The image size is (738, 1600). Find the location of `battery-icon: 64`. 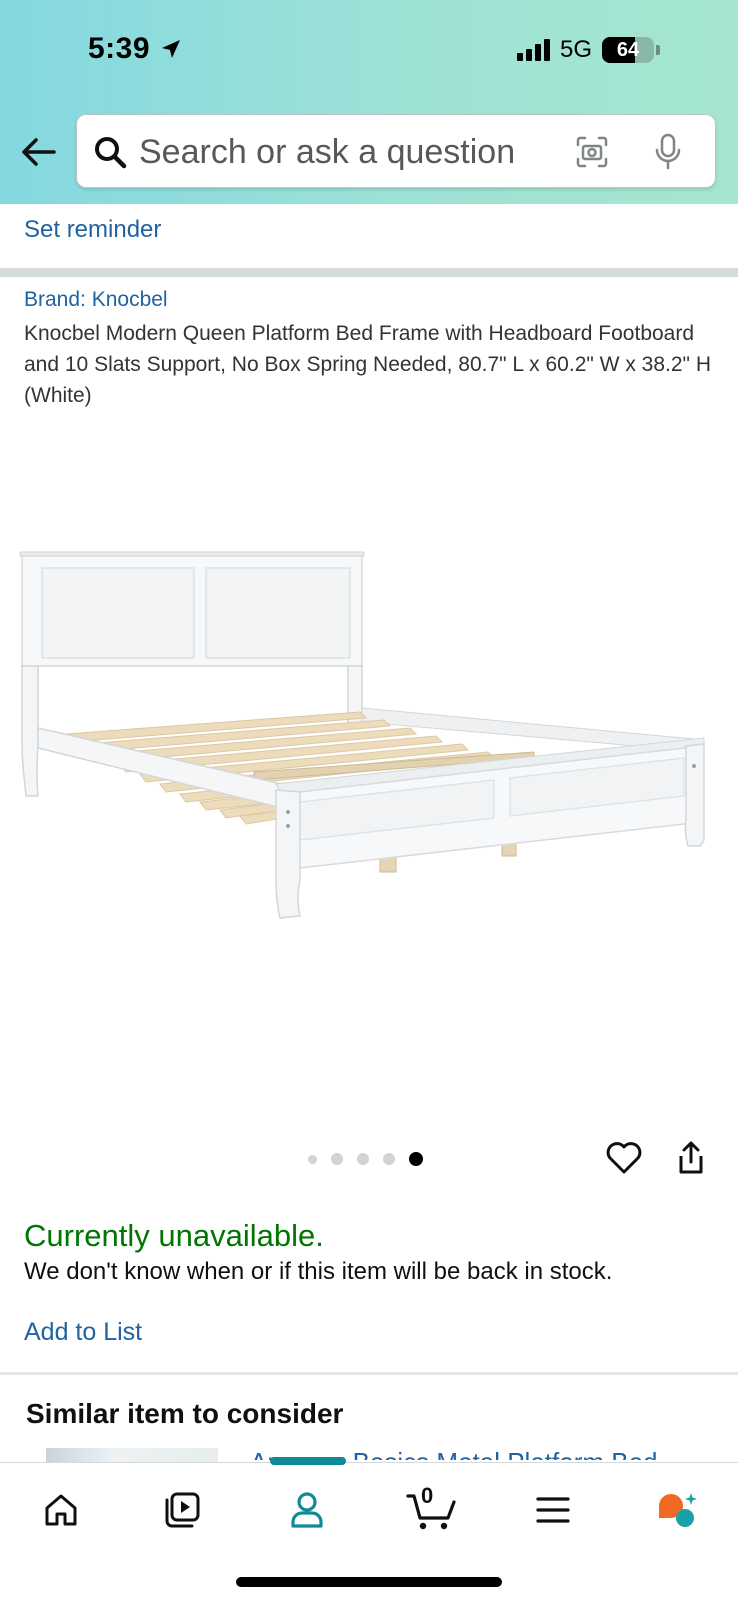

battery-icon: 64 is located at coordinates (628, 50).